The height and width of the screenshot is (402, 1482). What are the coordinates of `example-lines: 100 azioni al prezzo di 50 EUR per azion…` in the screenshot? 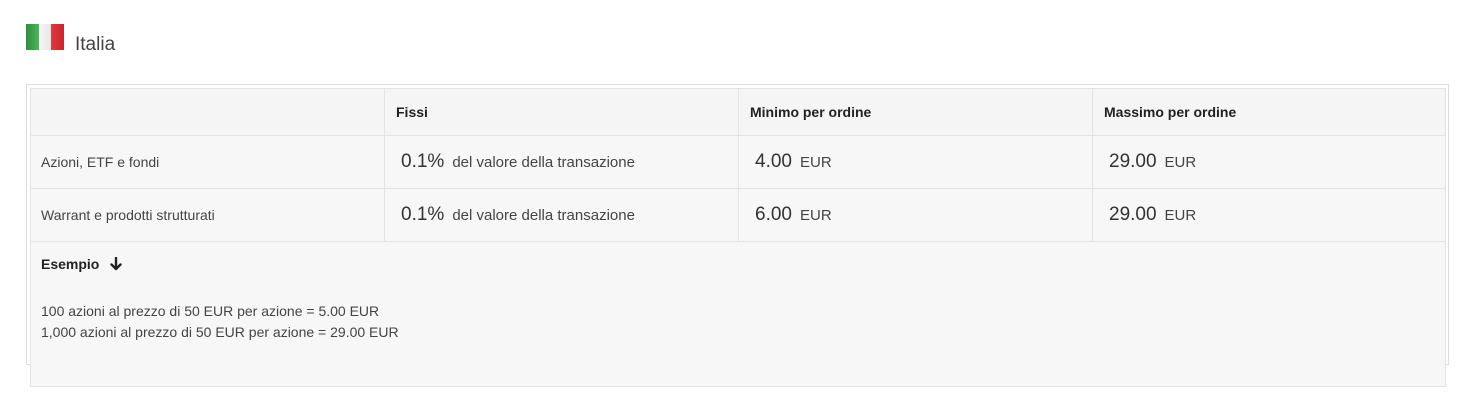 It's located at (738, 322).